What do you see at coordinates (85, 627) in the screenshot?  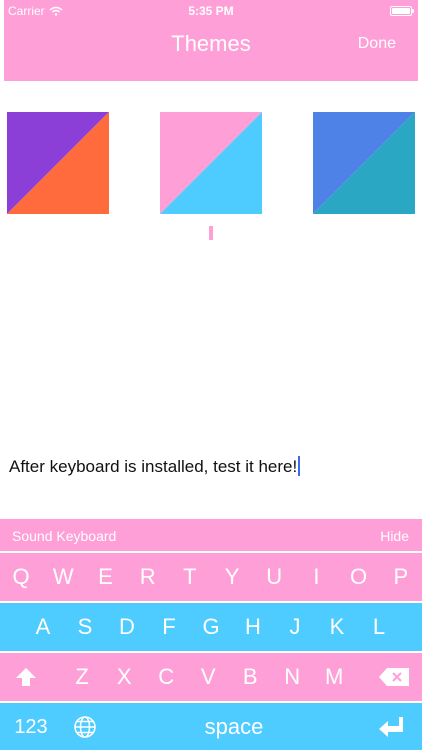 I see `key-s: S` at bounding box center [85, 627].